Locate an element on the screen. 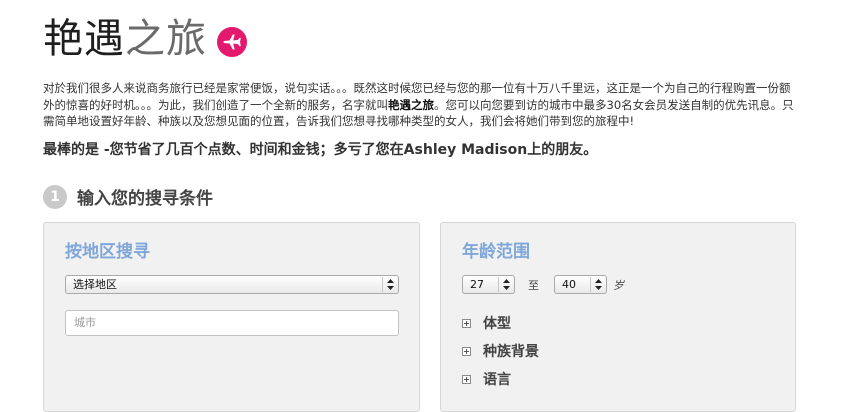 The width and height of the screenshot is (867, 412). title-main: 艳遇 is located at coordinates (84, 39).